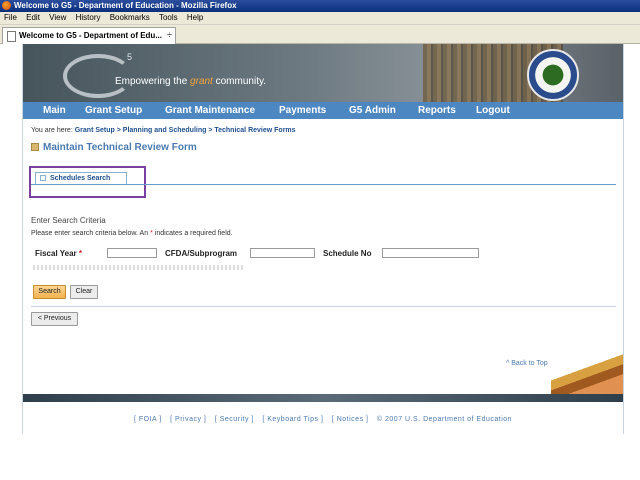 This screenshot has width=640, height=480. Describe the element at coordinates (372, 110) in the screenshot. I see `nav-g5-admin: G5 Admin` at that location.